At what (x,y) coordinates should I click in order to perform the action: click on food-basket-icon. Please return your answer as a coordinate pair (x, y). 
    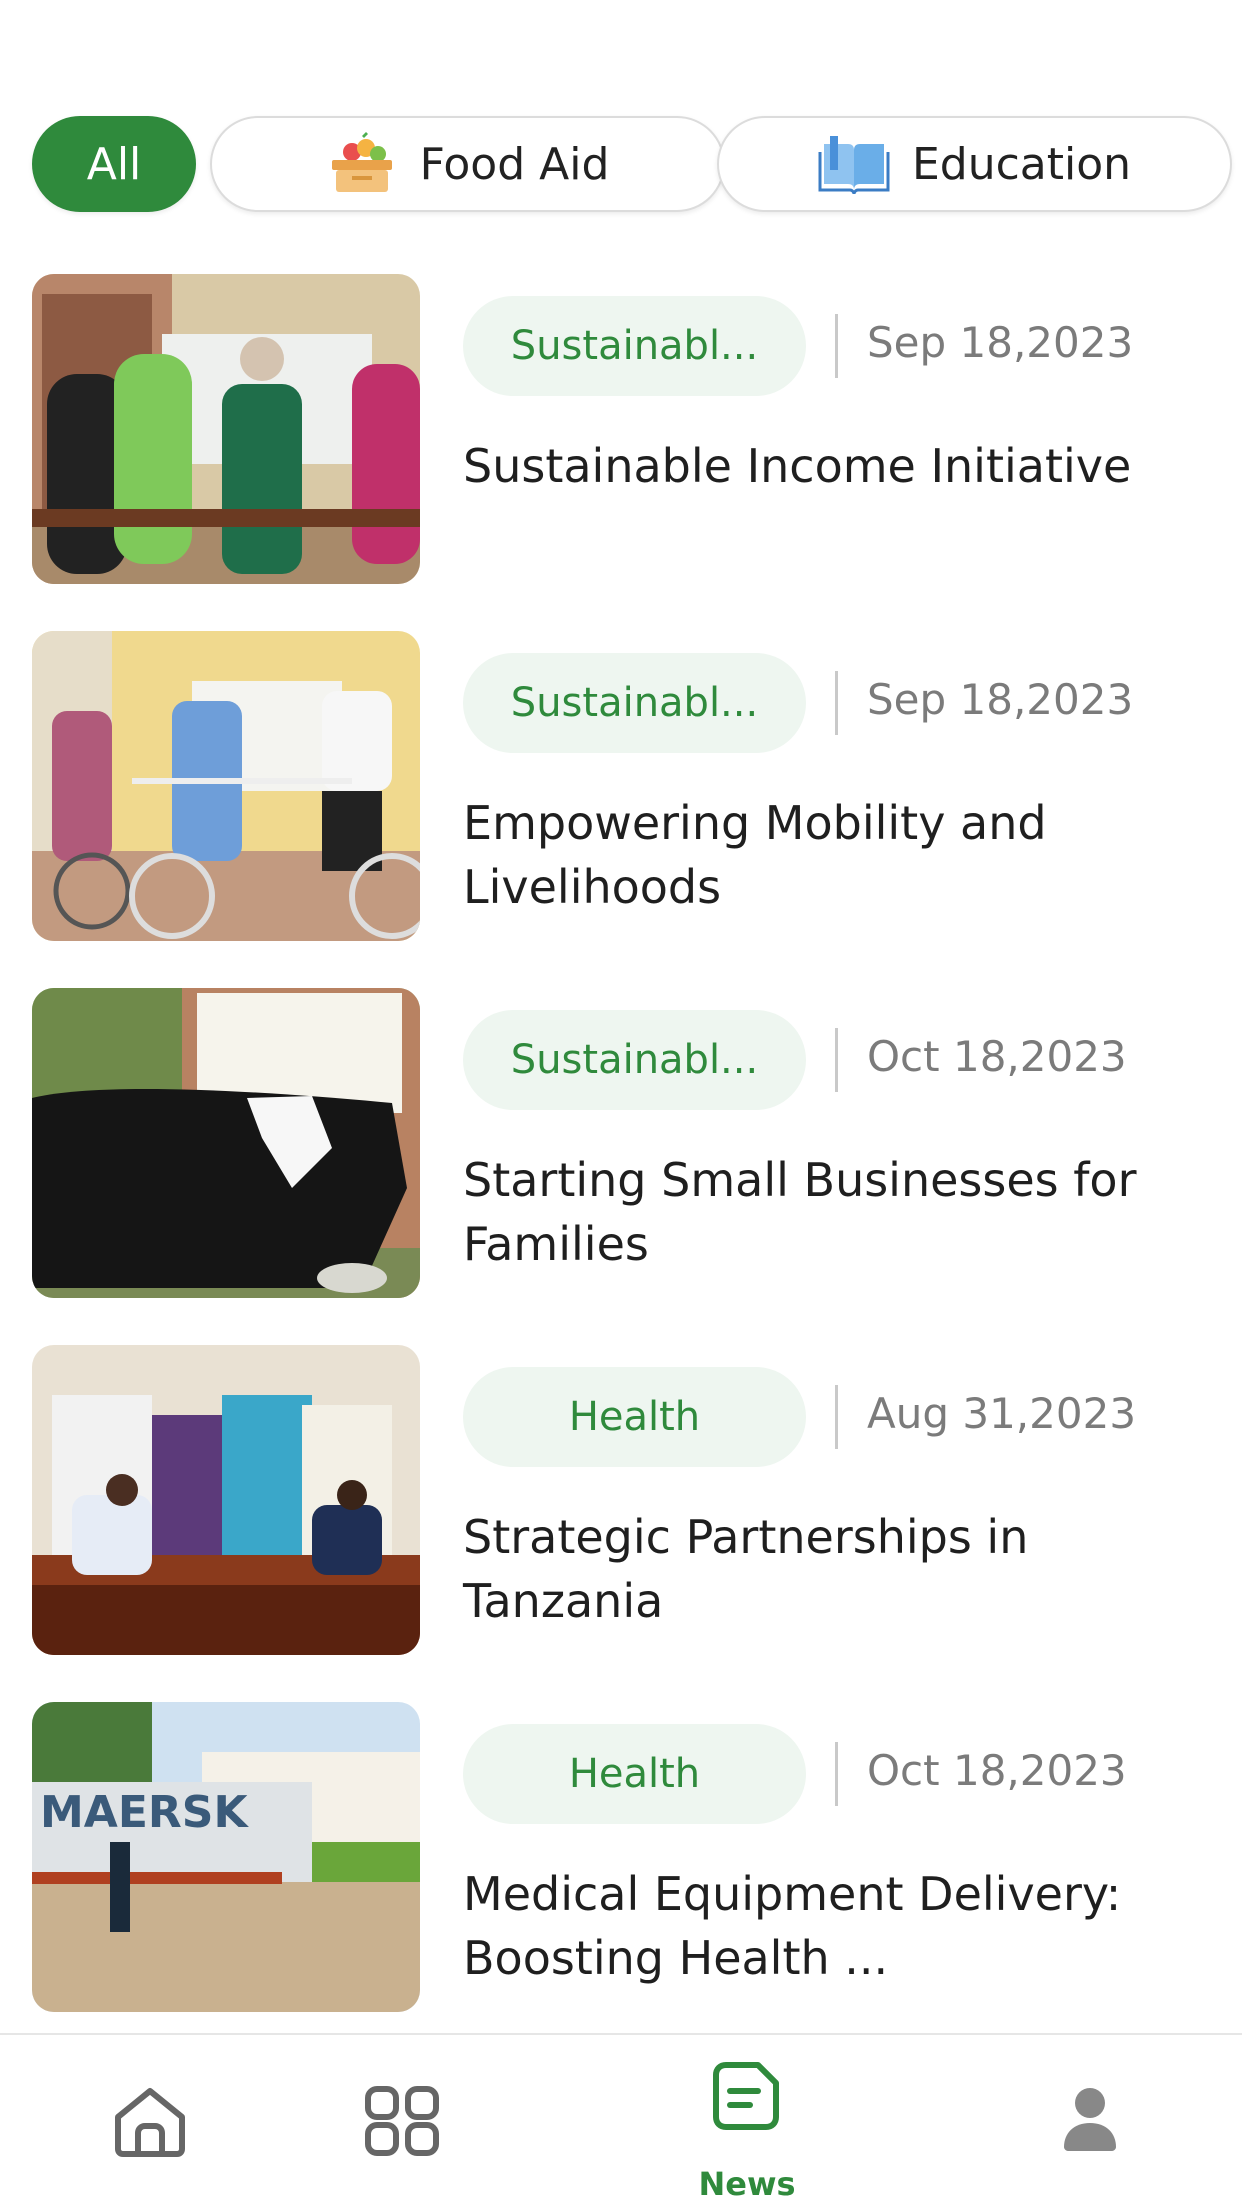
    Looking at the image, I should click on (362, 164).